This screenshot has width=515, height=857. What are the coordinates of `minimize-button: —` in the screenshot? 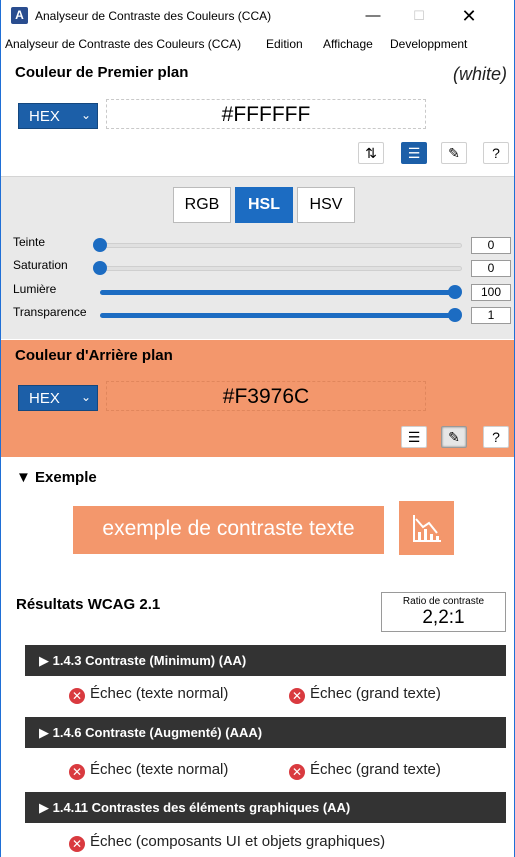 It's located at (373, 16).